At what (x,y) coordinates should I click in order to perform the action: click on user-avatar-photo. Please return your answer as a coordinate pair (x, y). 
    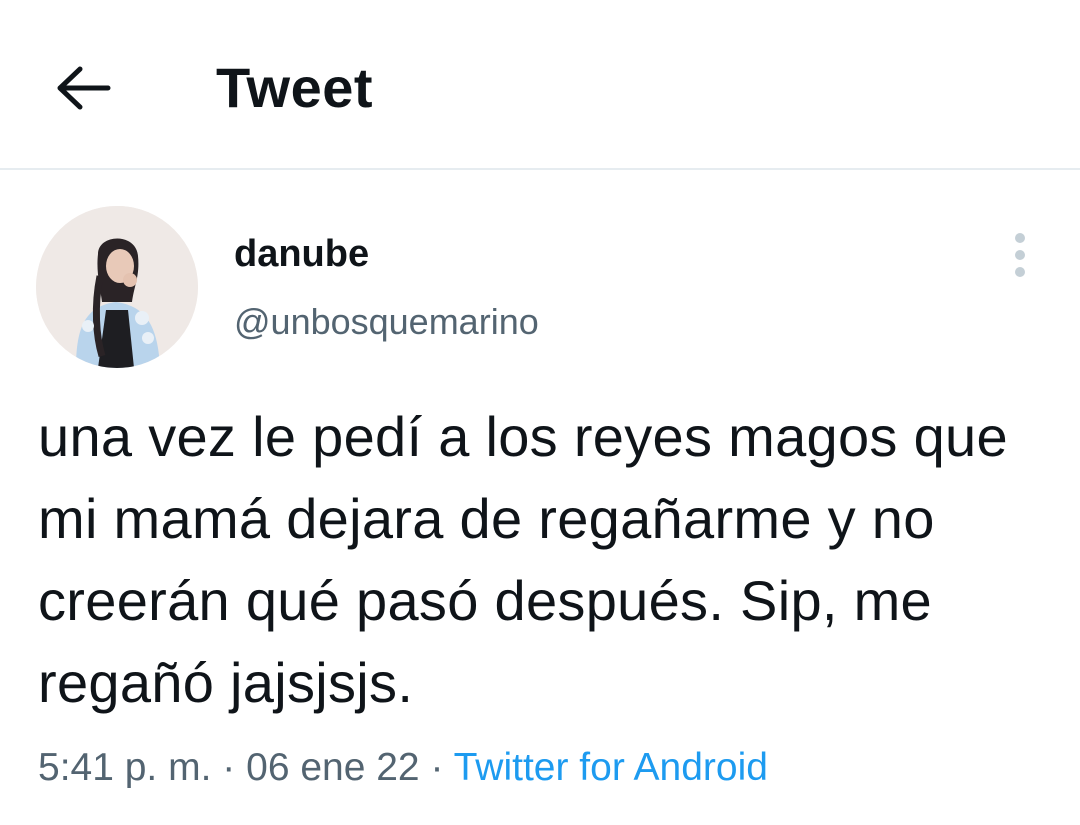
    Looking at the image, I should click on (117, 287).